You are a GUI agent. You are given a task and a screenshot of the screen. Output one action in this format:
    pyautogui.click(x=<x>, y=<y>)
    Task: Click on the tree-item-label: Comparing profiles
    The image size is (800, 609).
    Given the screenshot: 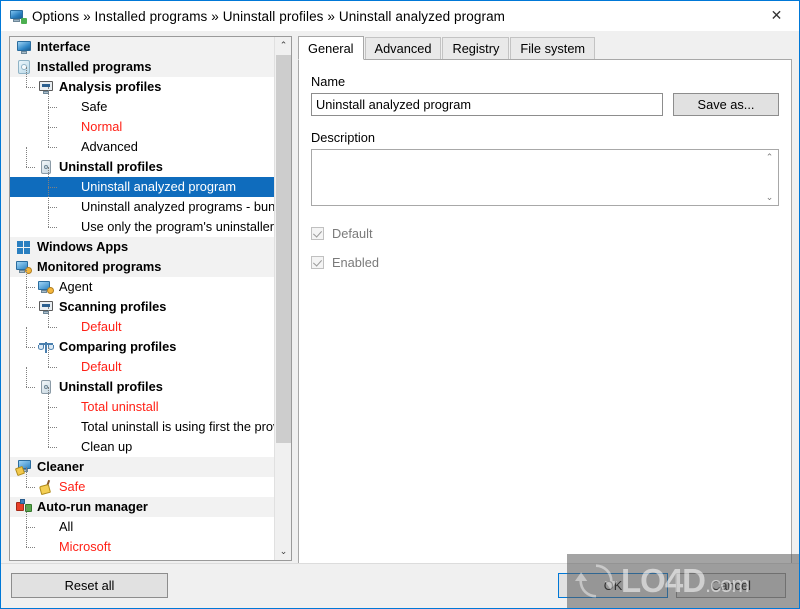 What is the action you would take?
    pyautogui.click(x=118, y=346)
    